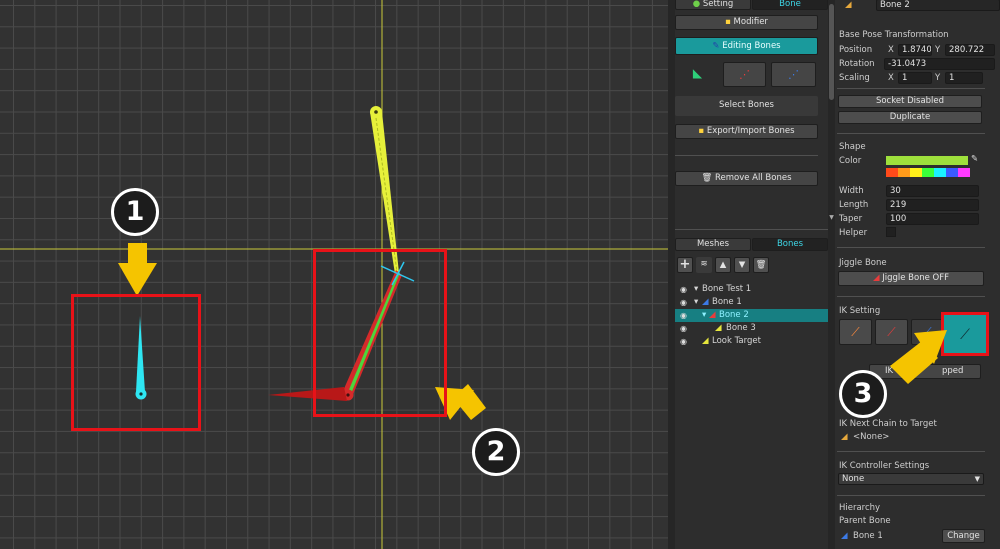  Describe the element at coordinates (790, 244) in the screenshot. I see `tab-bones: Bones` at that location.